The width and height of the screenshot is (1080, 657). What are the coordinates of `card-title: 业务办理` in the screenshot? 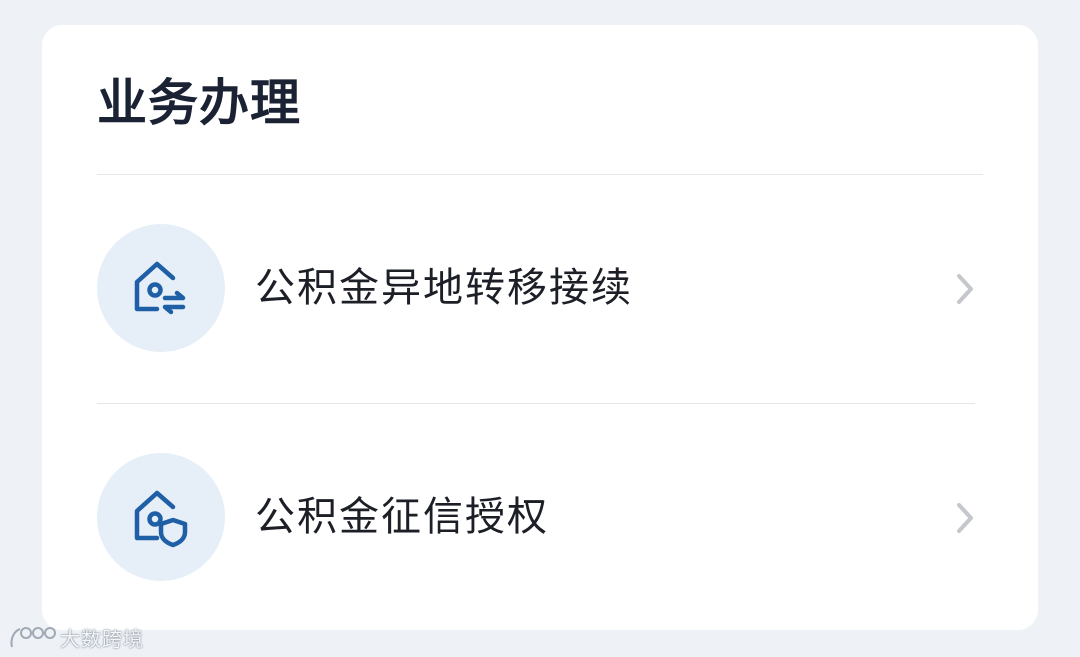 It's located at (199, 103).